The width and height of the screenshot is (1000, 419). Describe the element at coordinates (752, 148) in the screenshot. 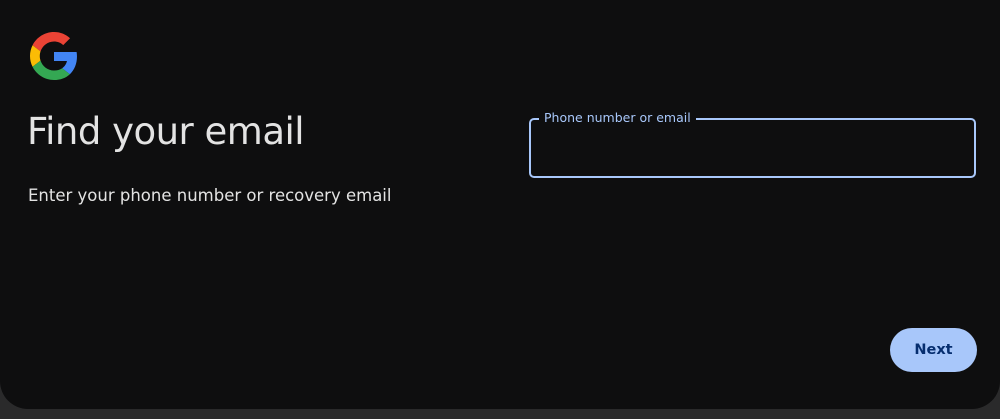

I see `phone-or-email-input` at that location.